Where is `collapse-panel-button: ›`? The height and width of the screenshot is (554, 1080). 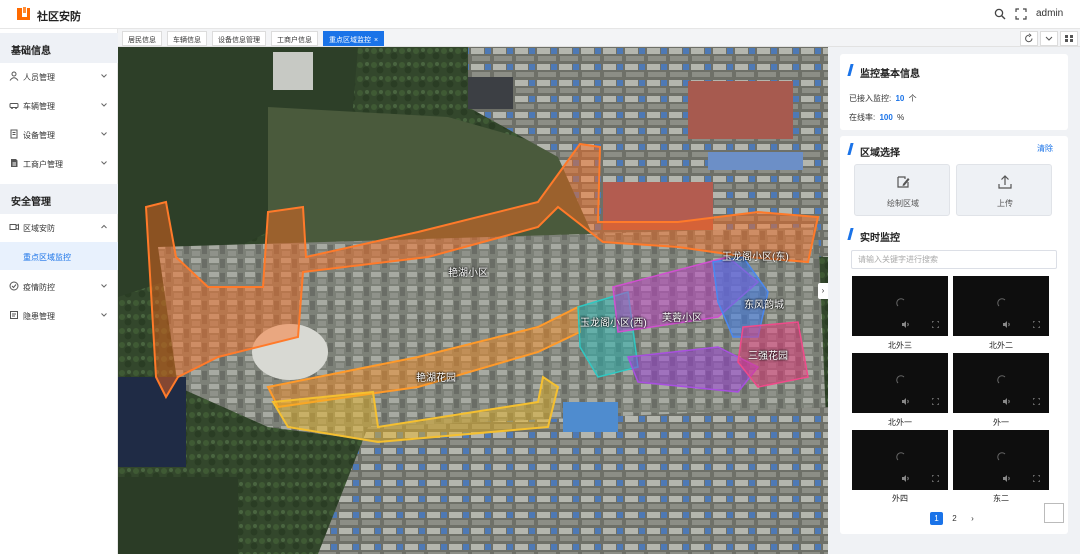 collapse-panel-button: › is located at coordinates (823, 291).